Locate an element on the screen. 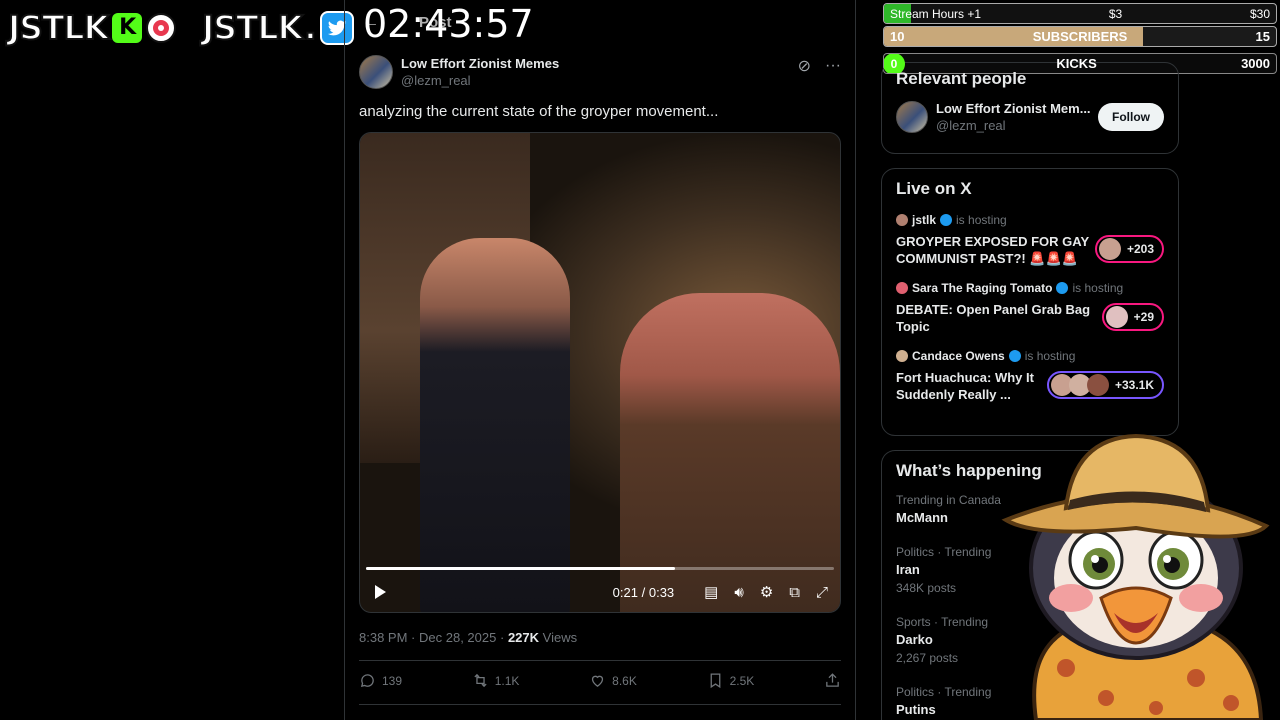  listener-count: +33.1K is located at coordinates (1134, 385).